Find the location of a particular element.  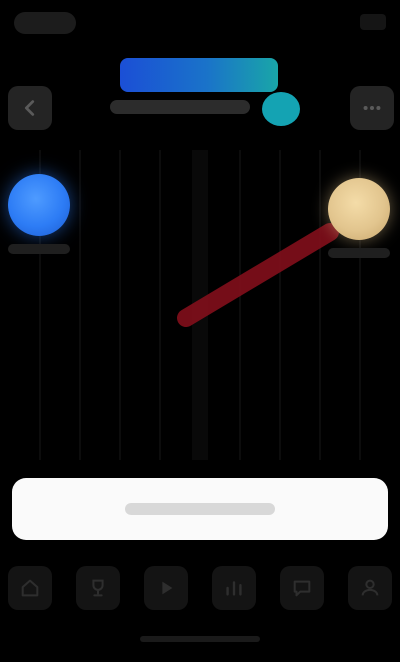

primary-action-button is located at coordinates (200, 509).